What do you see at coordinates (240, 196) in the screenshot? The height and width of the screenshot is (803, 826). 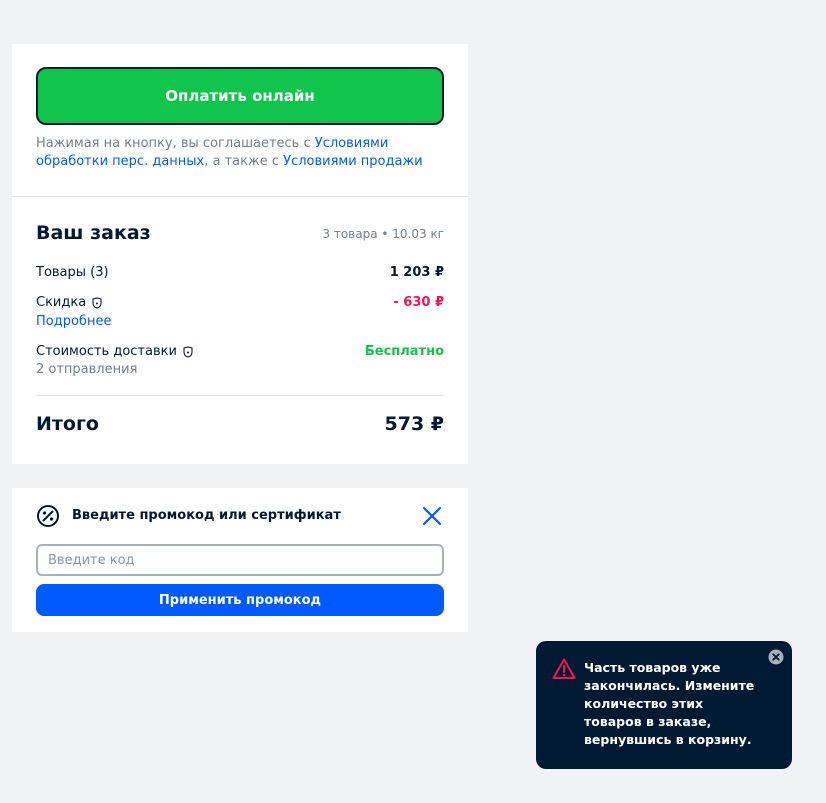 I see `section-divider` at bounding box center [240, 196].